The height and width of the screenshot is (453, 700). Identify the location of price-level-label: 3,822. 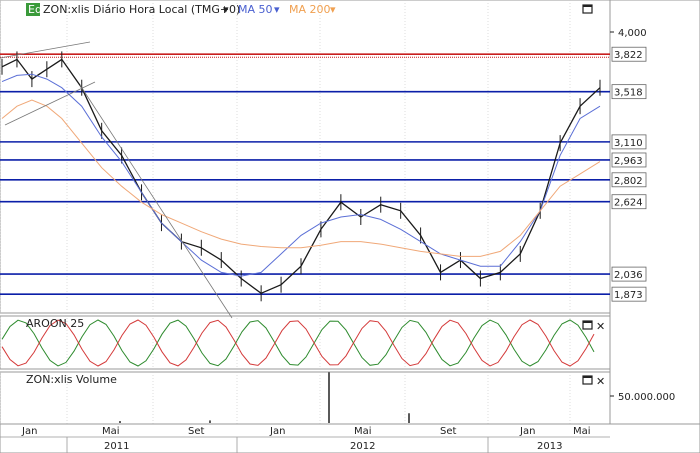
(628, 55).